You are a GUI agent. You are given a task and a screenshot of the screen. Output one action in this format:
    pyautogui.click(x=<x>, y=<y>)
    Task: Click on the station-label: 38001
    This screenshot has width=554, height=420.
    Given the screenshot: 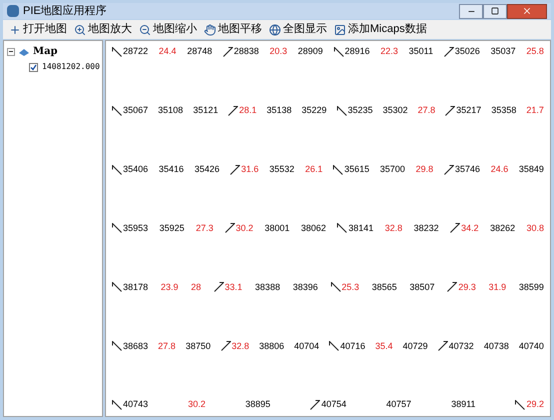 What is the action you would take?
    pyautogui.click(x=277, y=228)
    